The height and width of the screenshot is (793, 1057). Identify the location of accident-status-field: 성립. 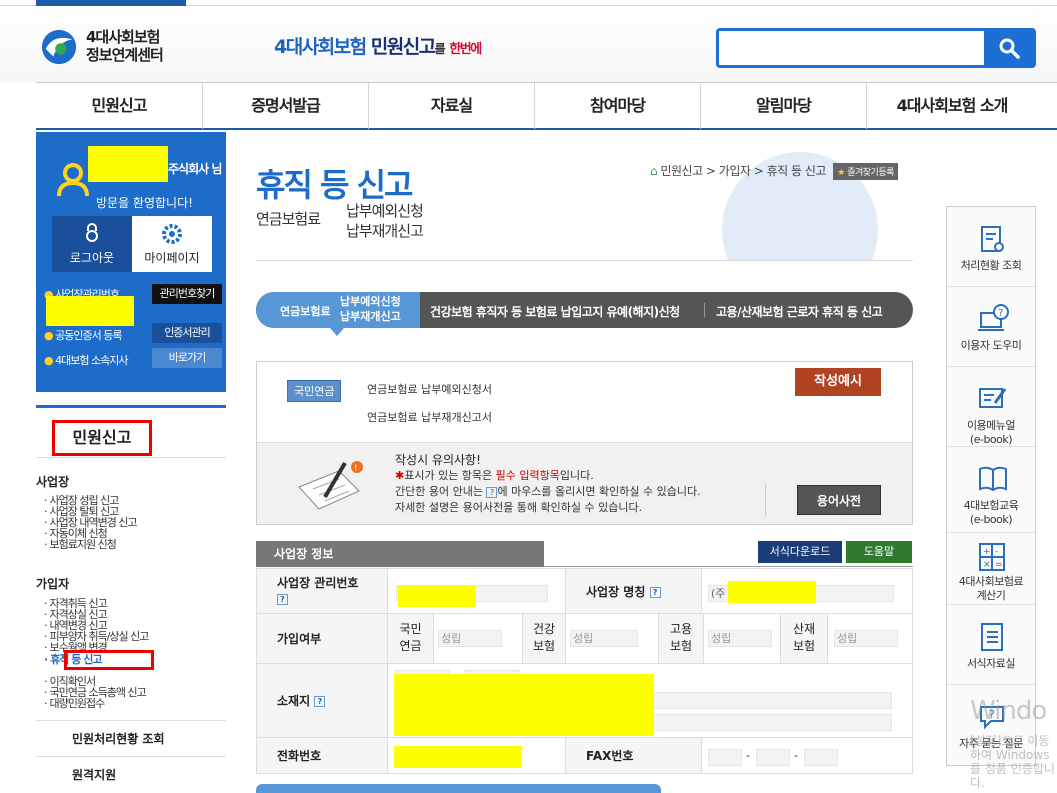
(866, 638).